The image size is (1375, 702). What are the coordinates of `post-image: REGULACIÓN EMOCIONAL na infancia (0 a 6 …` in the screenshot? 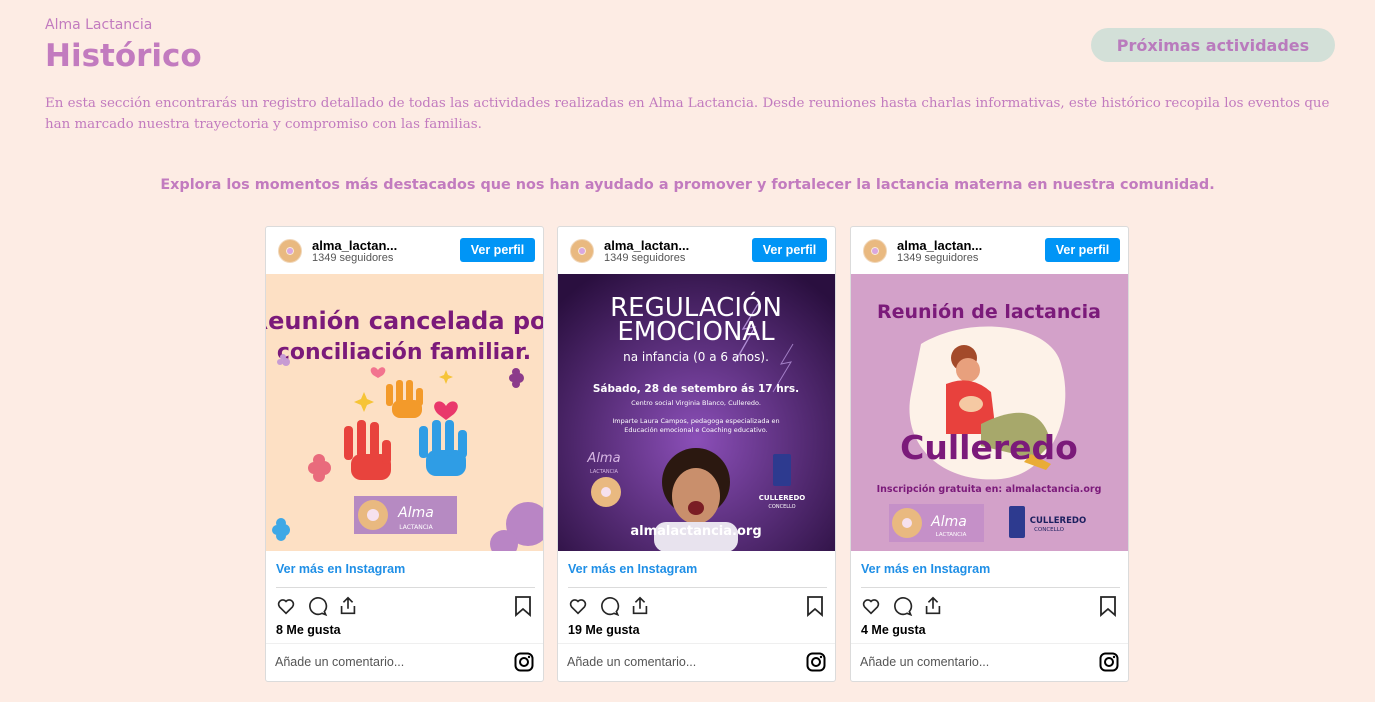 It's located at (696, 412).